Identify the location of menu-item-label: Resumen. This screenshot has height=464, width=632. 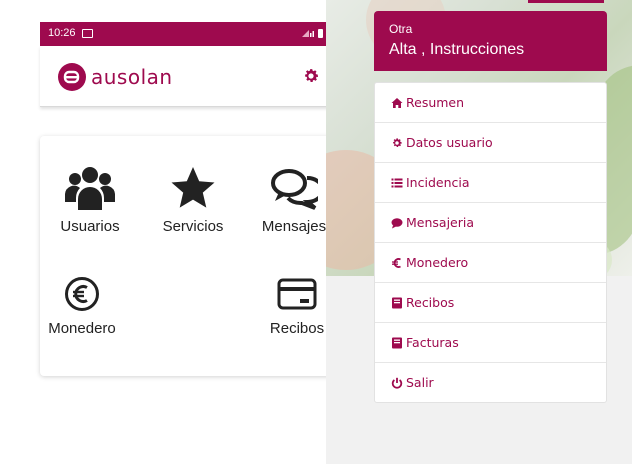
(435, 102).